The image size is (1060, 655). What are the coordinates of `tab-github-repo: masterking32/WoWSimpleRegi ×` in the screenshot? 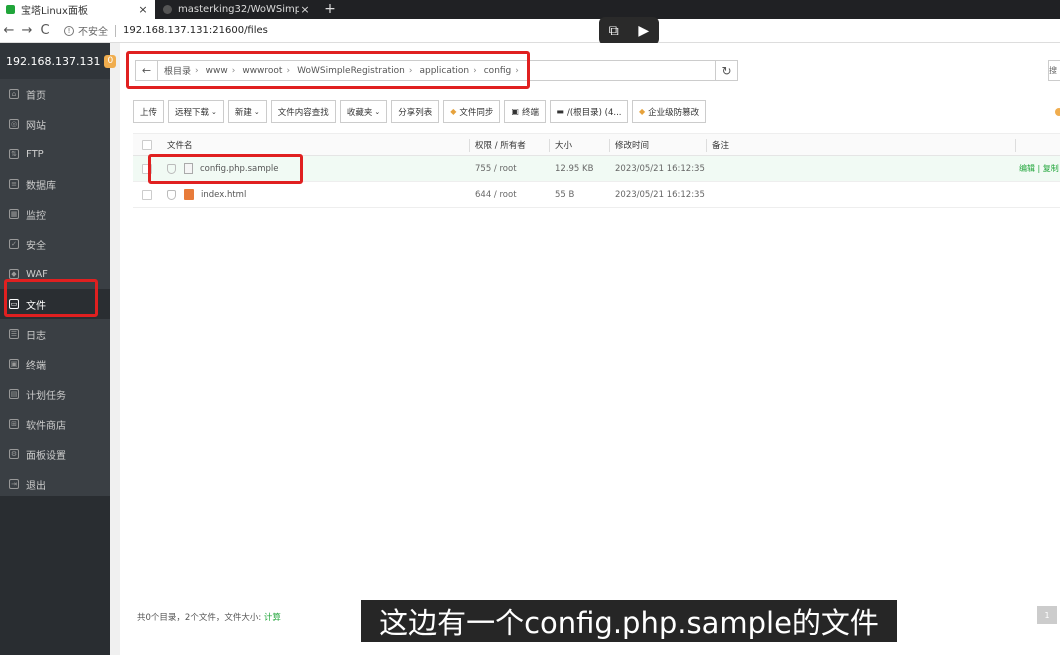 It's located at (237, 9).